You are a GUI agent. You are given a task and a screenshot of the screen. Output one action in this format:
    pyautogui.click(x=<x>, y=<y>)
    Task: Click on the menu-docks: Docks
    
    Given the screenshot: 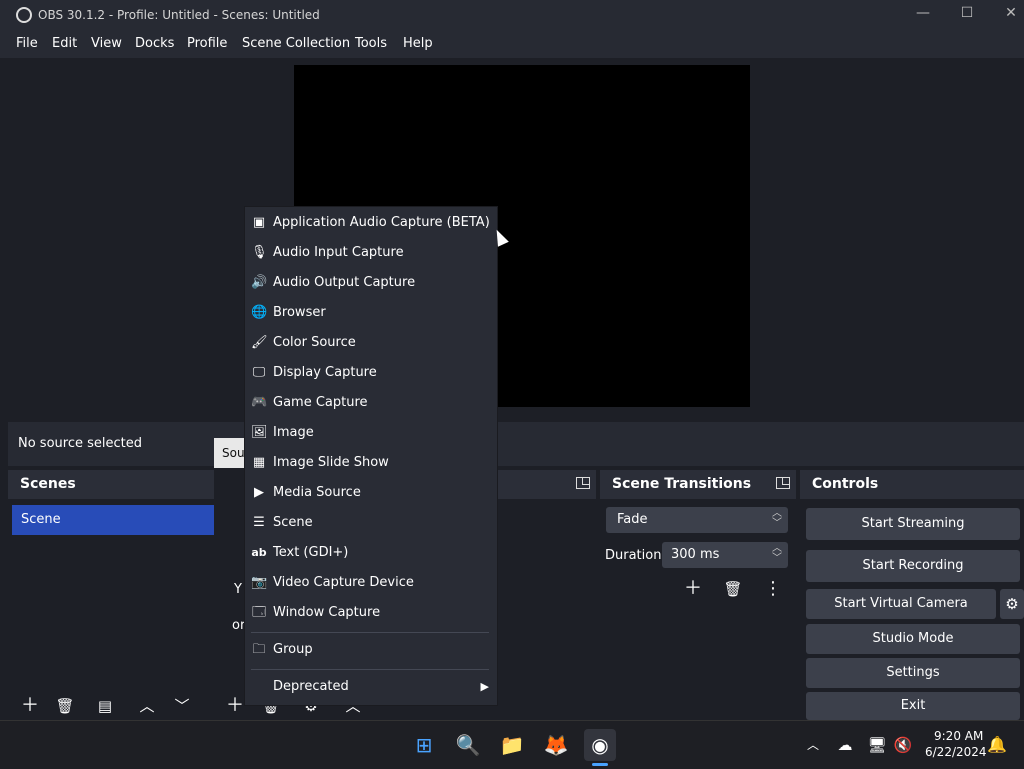 What is the action you would take?
    pyautogui.click(x=154, y=43)
    